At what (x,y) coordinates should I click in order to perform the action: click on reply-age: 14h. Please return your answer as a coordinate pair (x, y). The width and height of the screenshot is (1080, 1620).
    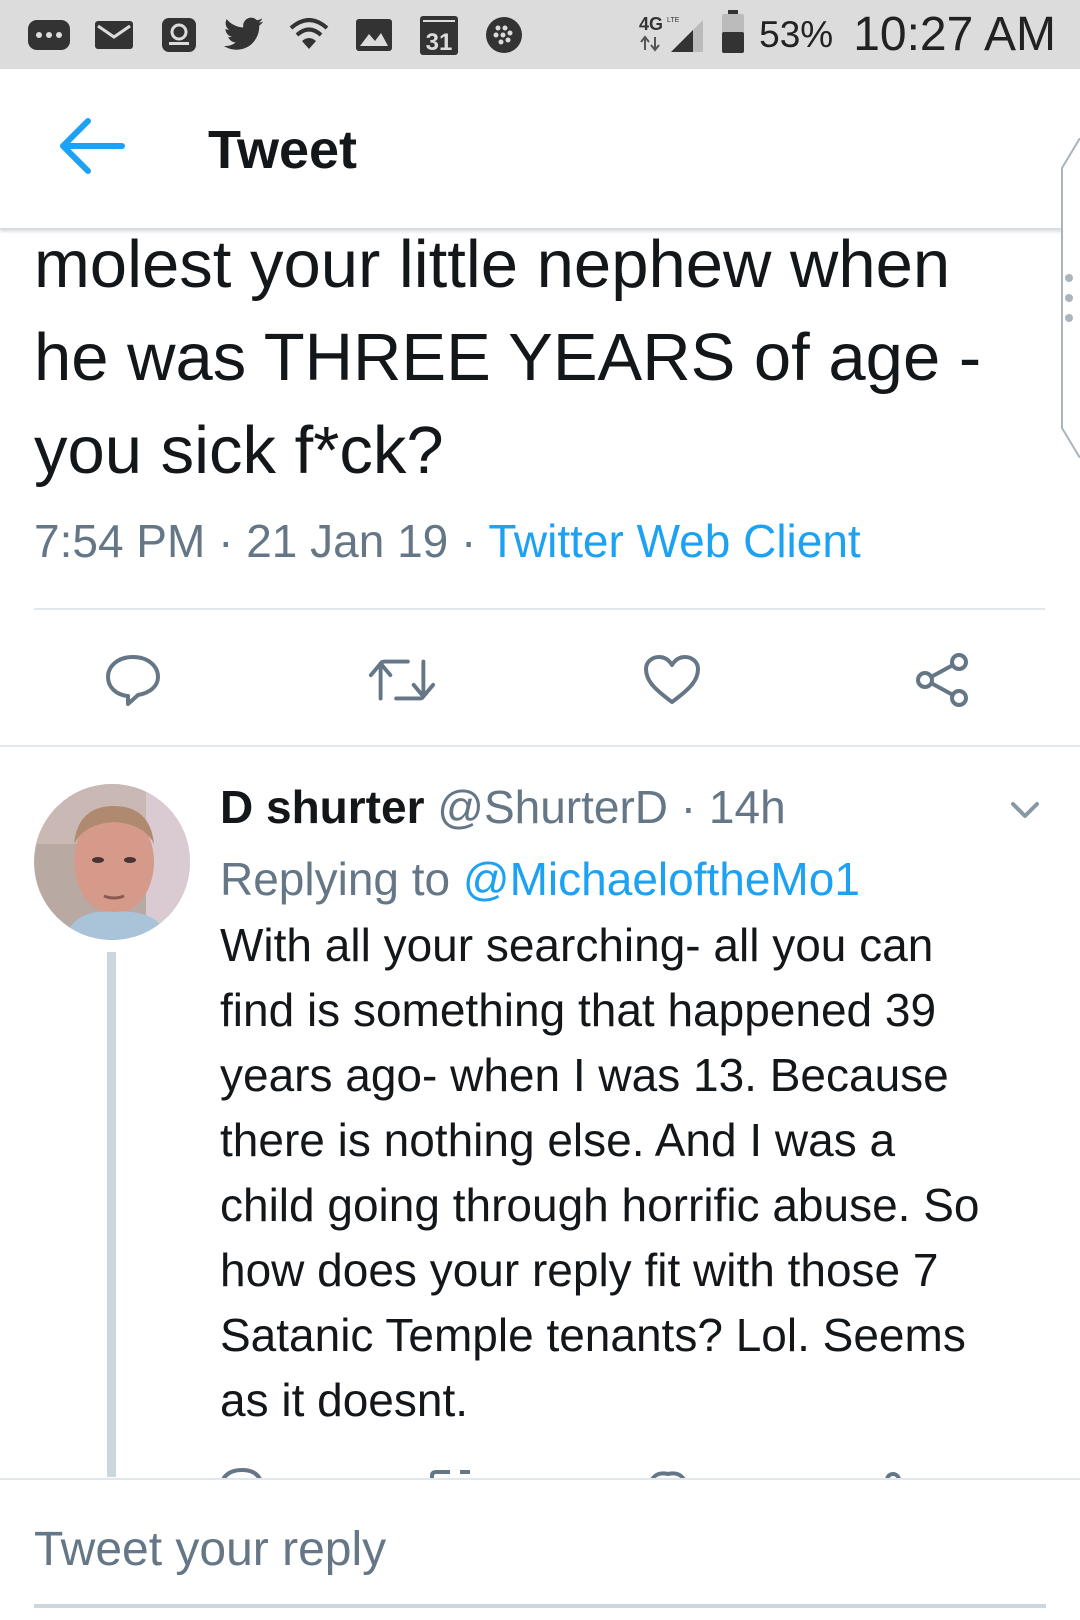
    Looking at the image, I should click on (747, 807).